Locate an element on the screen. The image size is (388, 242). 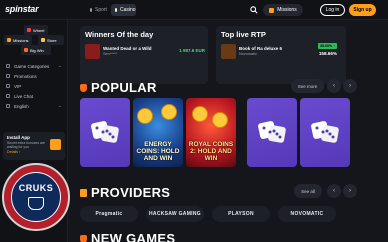
providers-title: PROVIDERS is located at coordinates (131, 192).